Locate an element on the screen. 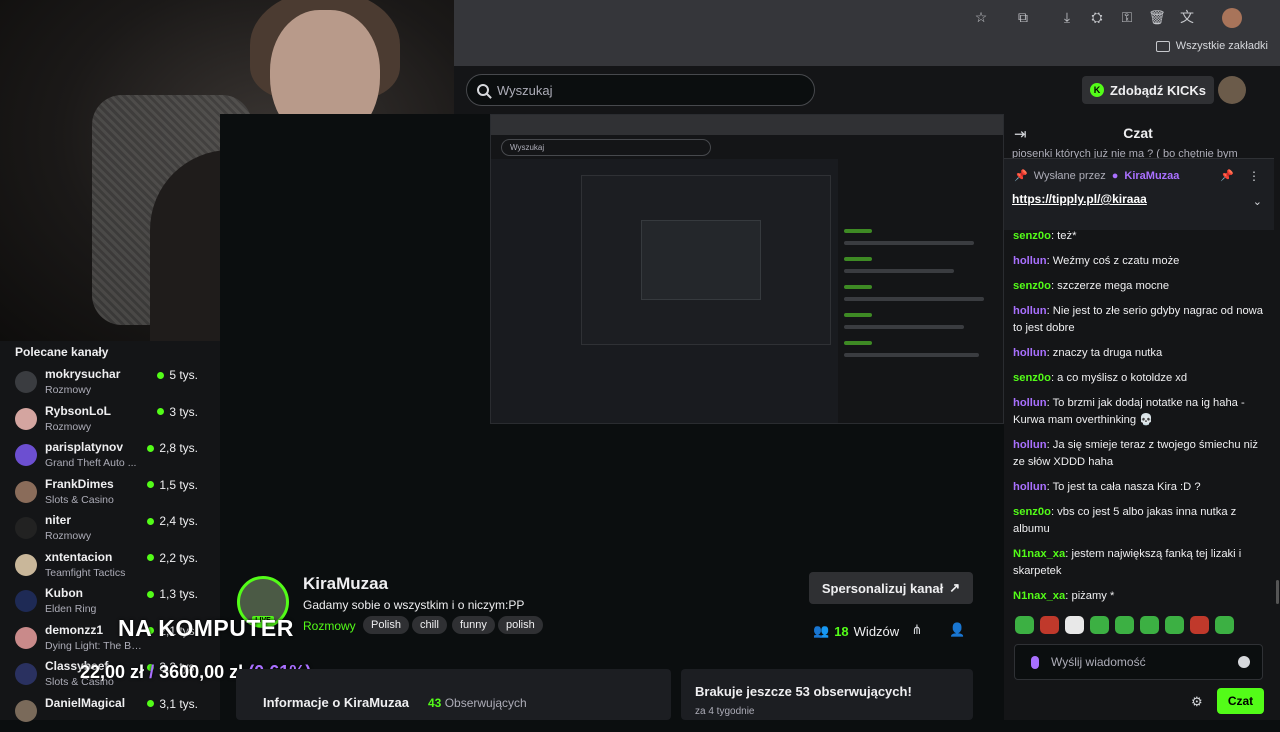 Image resolution: width=1280 pixels, height=732 pixels. stream-tag: chill is located at coordinates (429, 625).